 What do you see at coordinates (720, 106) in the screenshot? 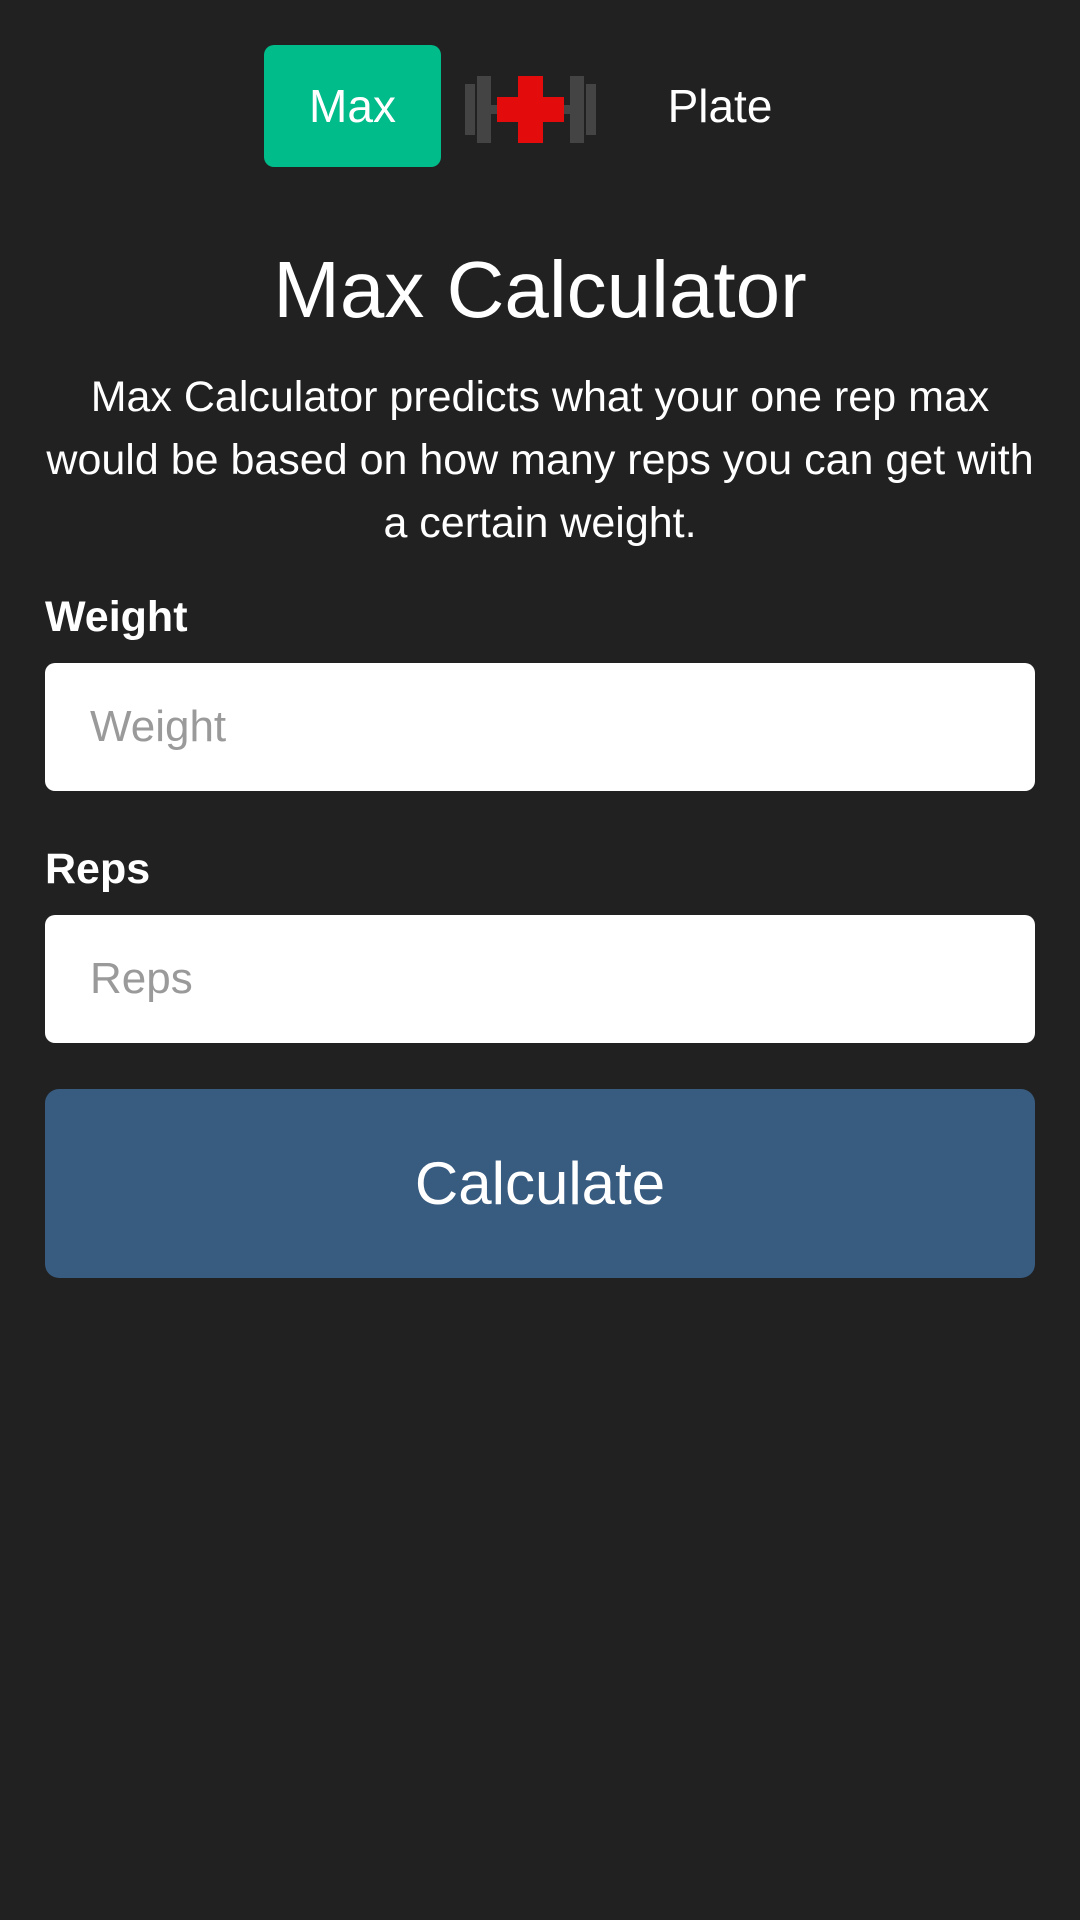
I see `tab-plate: Plate` at bounding box center [720, 106].